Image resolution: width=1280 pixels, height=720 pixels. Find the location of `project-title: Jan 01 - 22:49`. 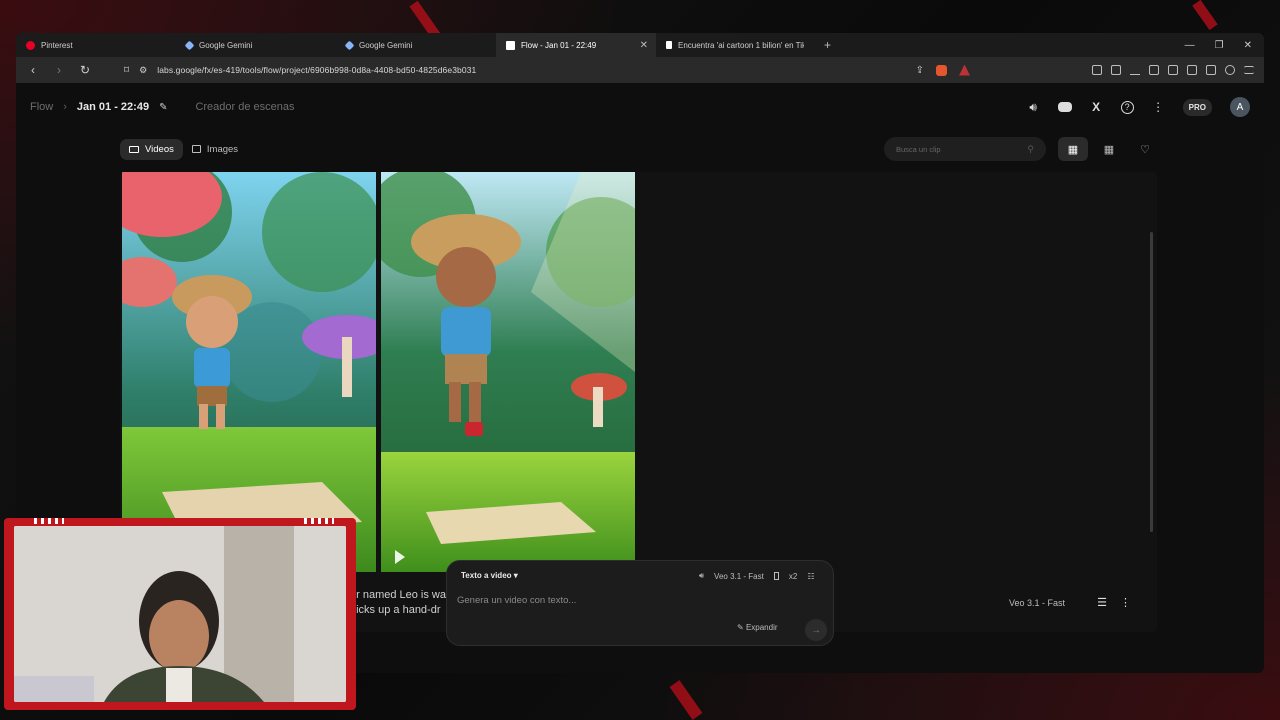

project-title: Jan 01 - 22:49 is located at coordinates (113, 107).